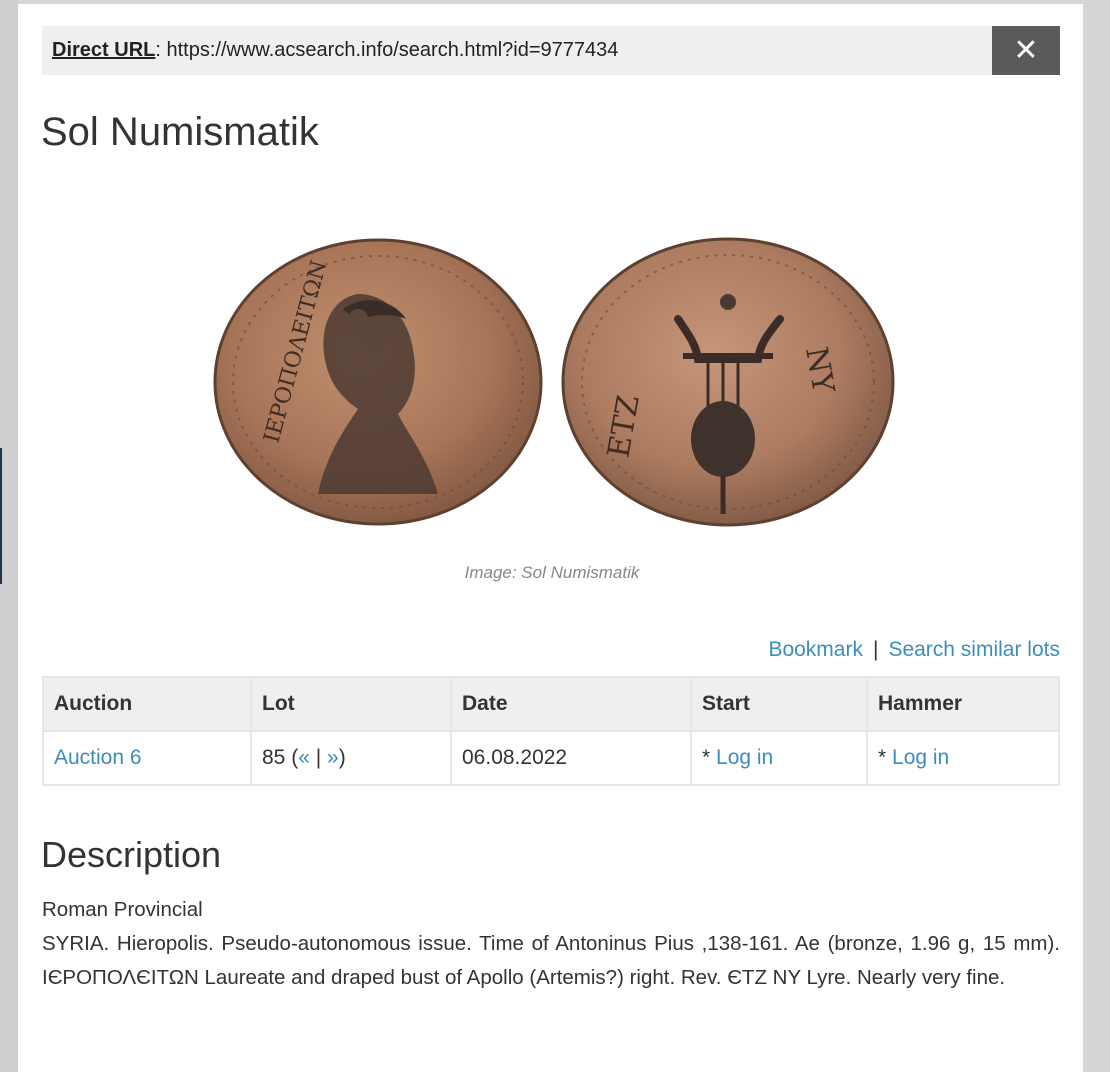 The image size is (1110, 1072). Describe the element at coordinates (571, 758) in the screenshot. I see `date-cell: 06.08.2022` at that location.